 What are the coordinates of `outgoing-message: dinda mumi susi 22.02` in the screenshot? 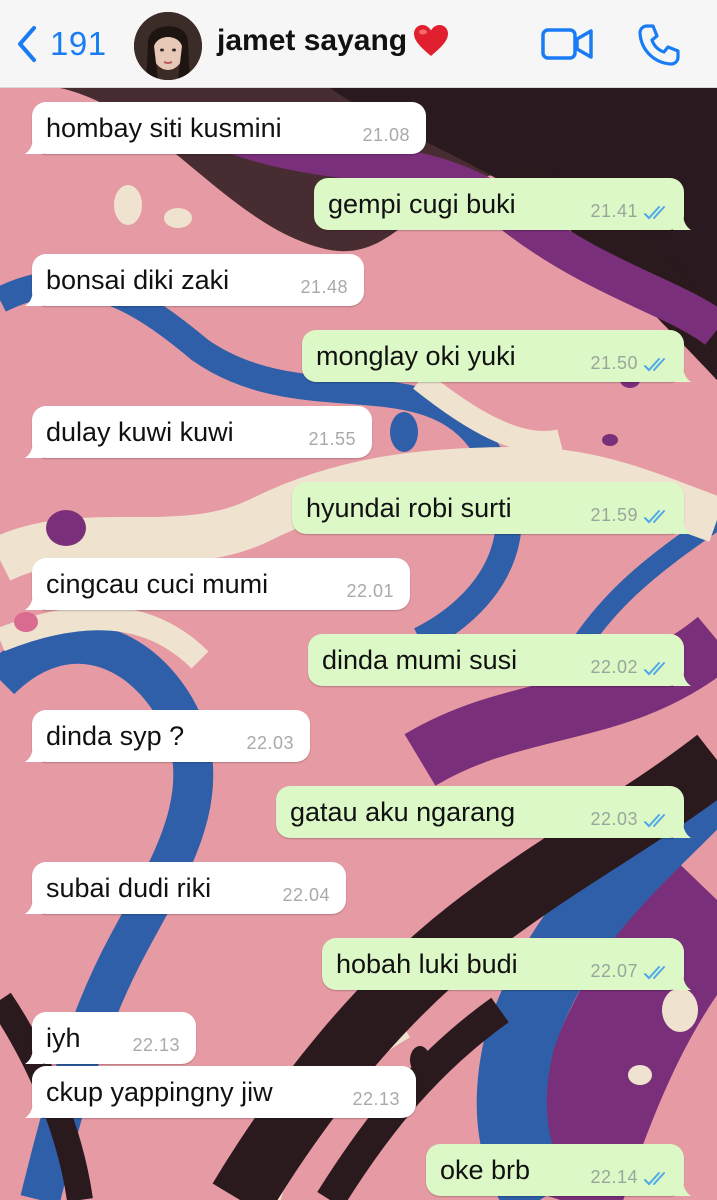 It's located at (499, 660).